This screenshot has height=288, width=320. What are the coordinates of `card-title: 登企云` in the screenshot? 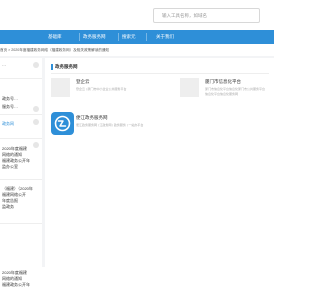 It's located at (83, 81).